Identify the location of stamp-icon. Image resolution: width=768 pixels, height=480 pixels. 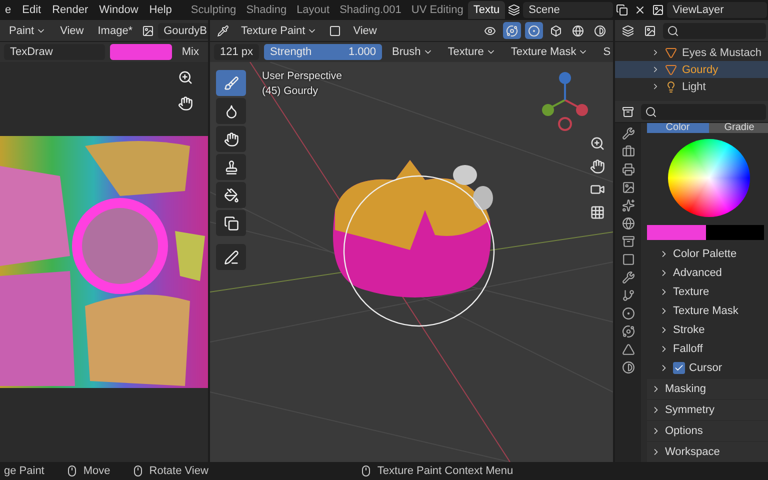
(231, 167).